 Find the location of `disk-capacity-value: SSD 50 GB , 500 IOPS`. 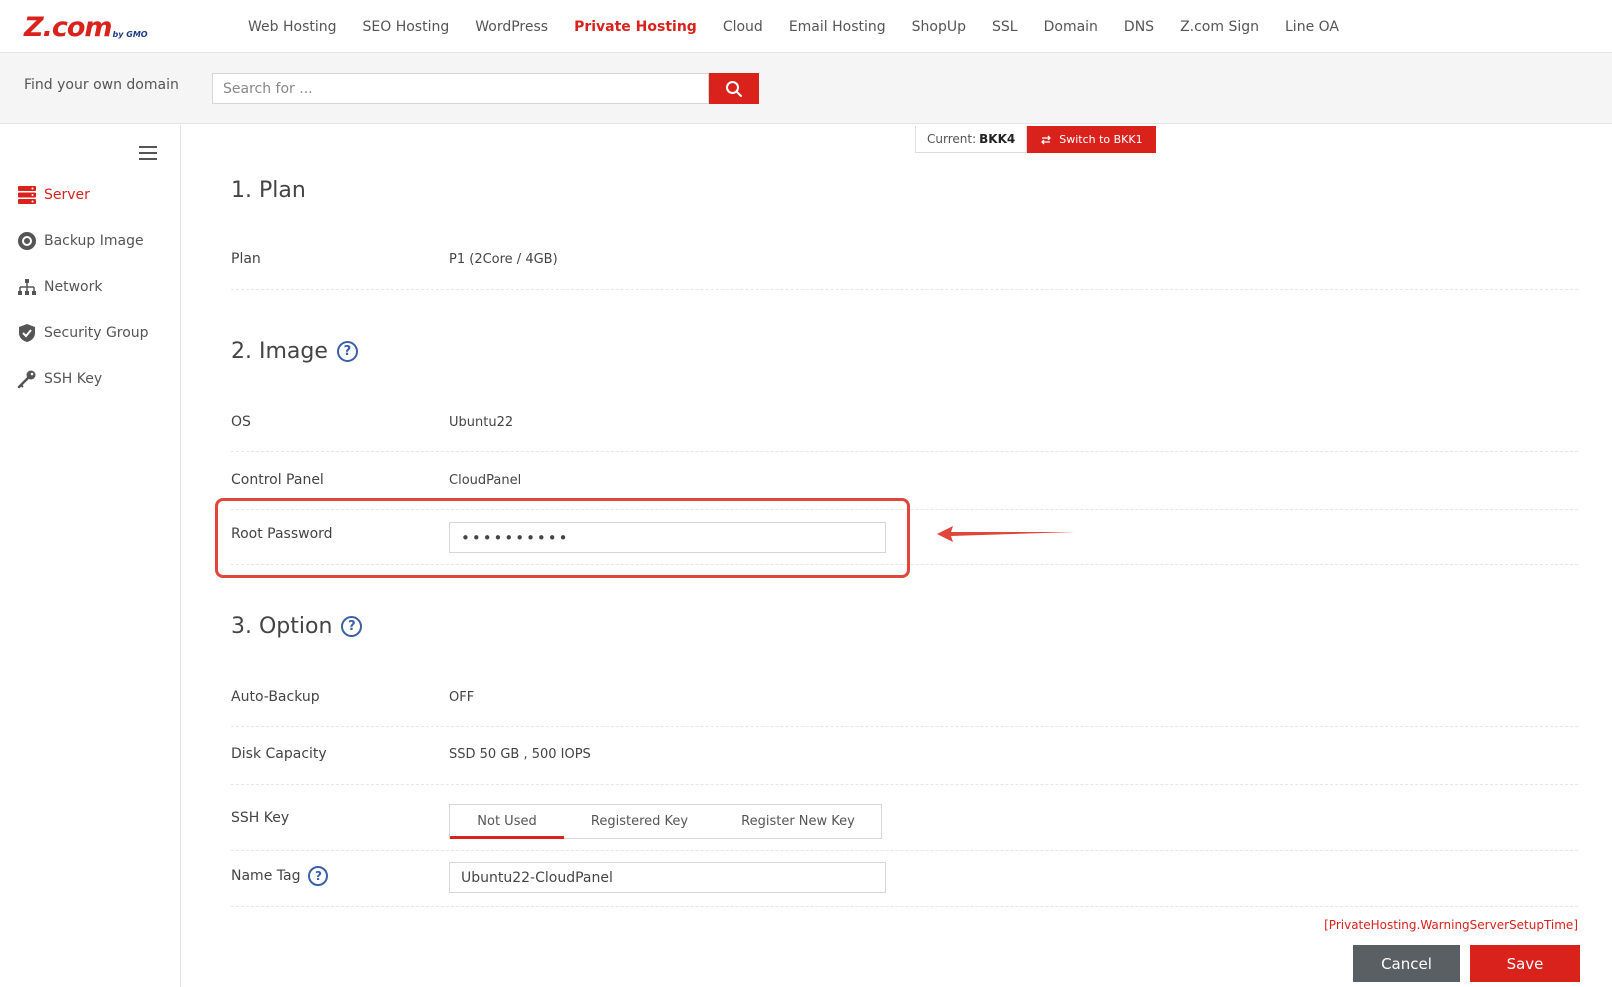

disk-capacity-value: SSD 50 GB , 500 IOPS is located at coordinates (520, 754).